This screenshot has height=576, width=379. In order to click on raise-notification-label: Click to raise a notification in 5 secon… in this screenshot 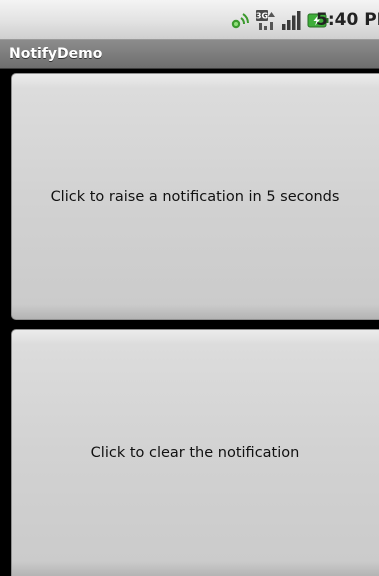, I will do `click(195, 196)`.